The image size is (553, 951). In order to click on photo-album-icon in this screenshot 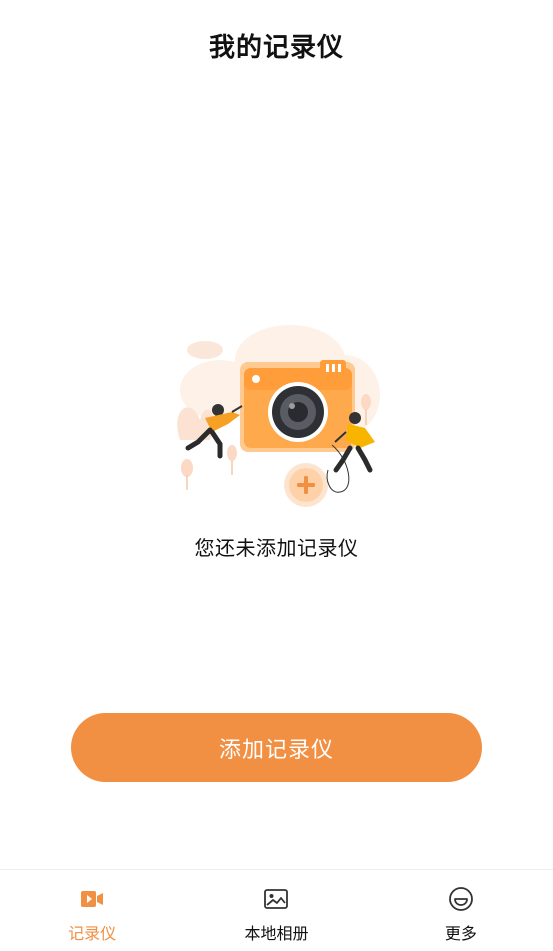, I will do `click(276, 899)`.